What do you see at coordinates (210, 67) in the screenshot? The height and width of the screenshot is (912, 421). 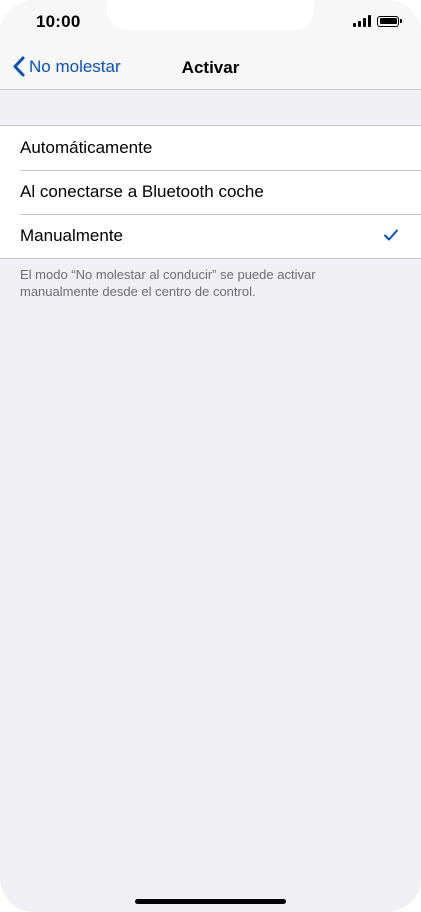 I see `page-title: Activar` at bounding box center [210, 67].